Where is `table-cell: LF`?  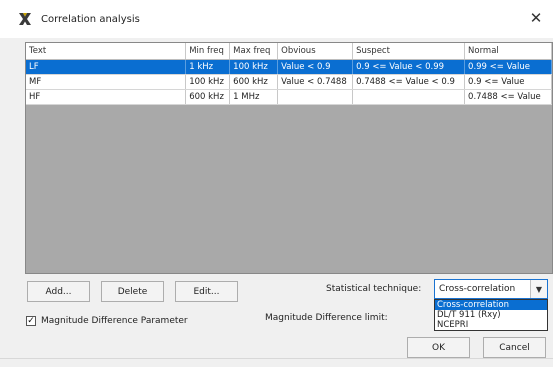
table-cell: LF is located at coordinates (106, 67).